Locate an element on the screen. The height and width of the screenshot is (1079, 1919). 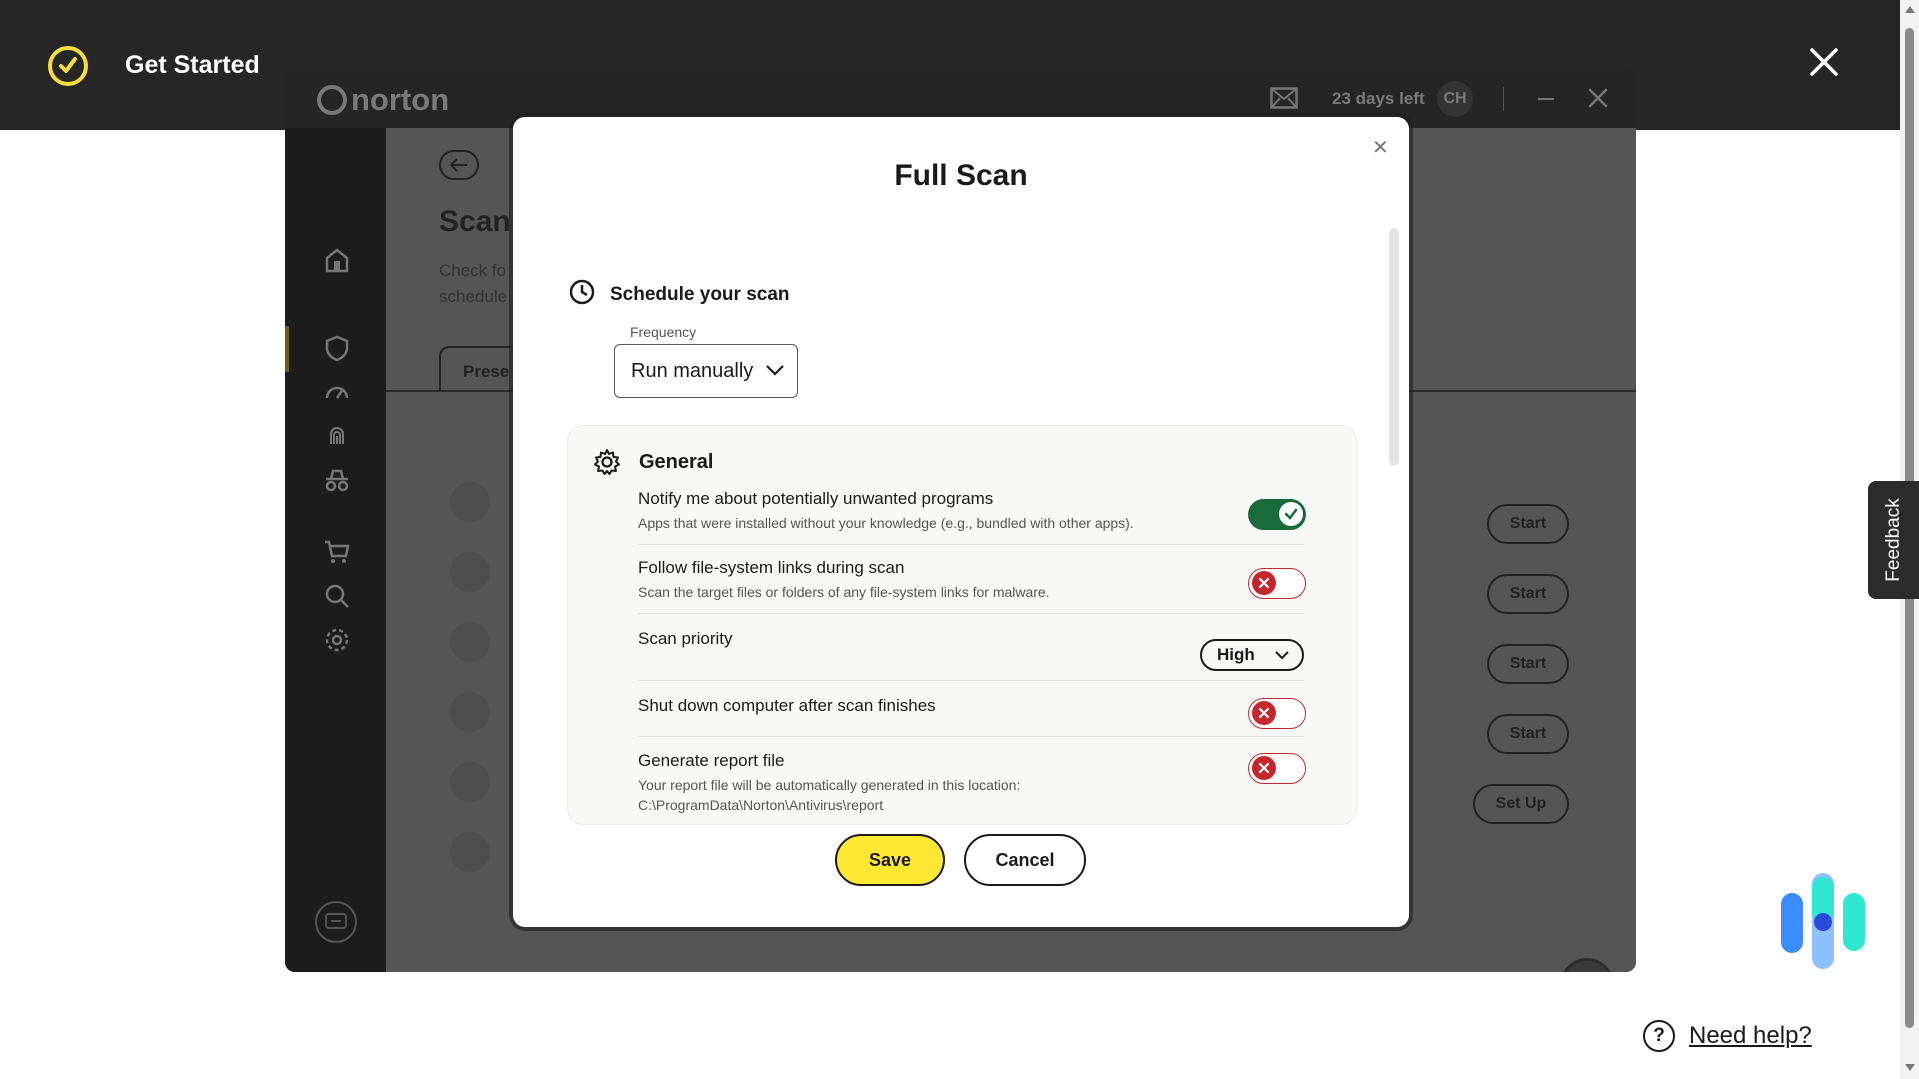
scan-subtitle: Check fo schedule is located at coordinates (473, 283).